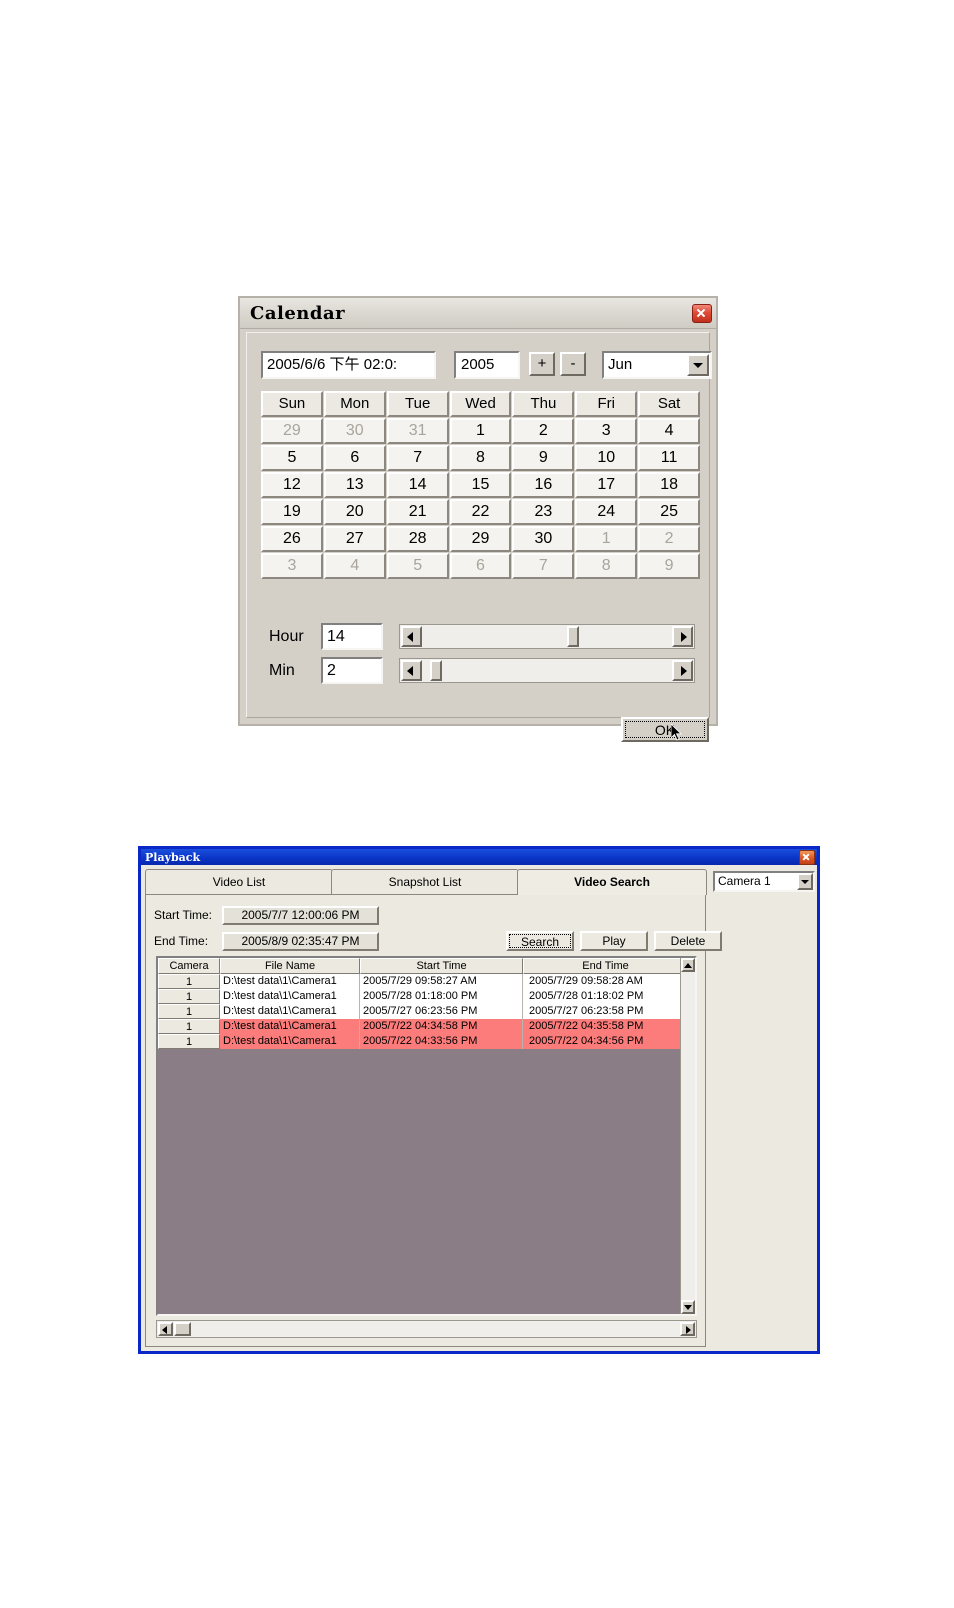 Image resolution: width=954 pixels, height=1608 pixels. Describe the element at coordinates (182, 1329) in the screenshot. I see `hscroll-thumb` at that location.